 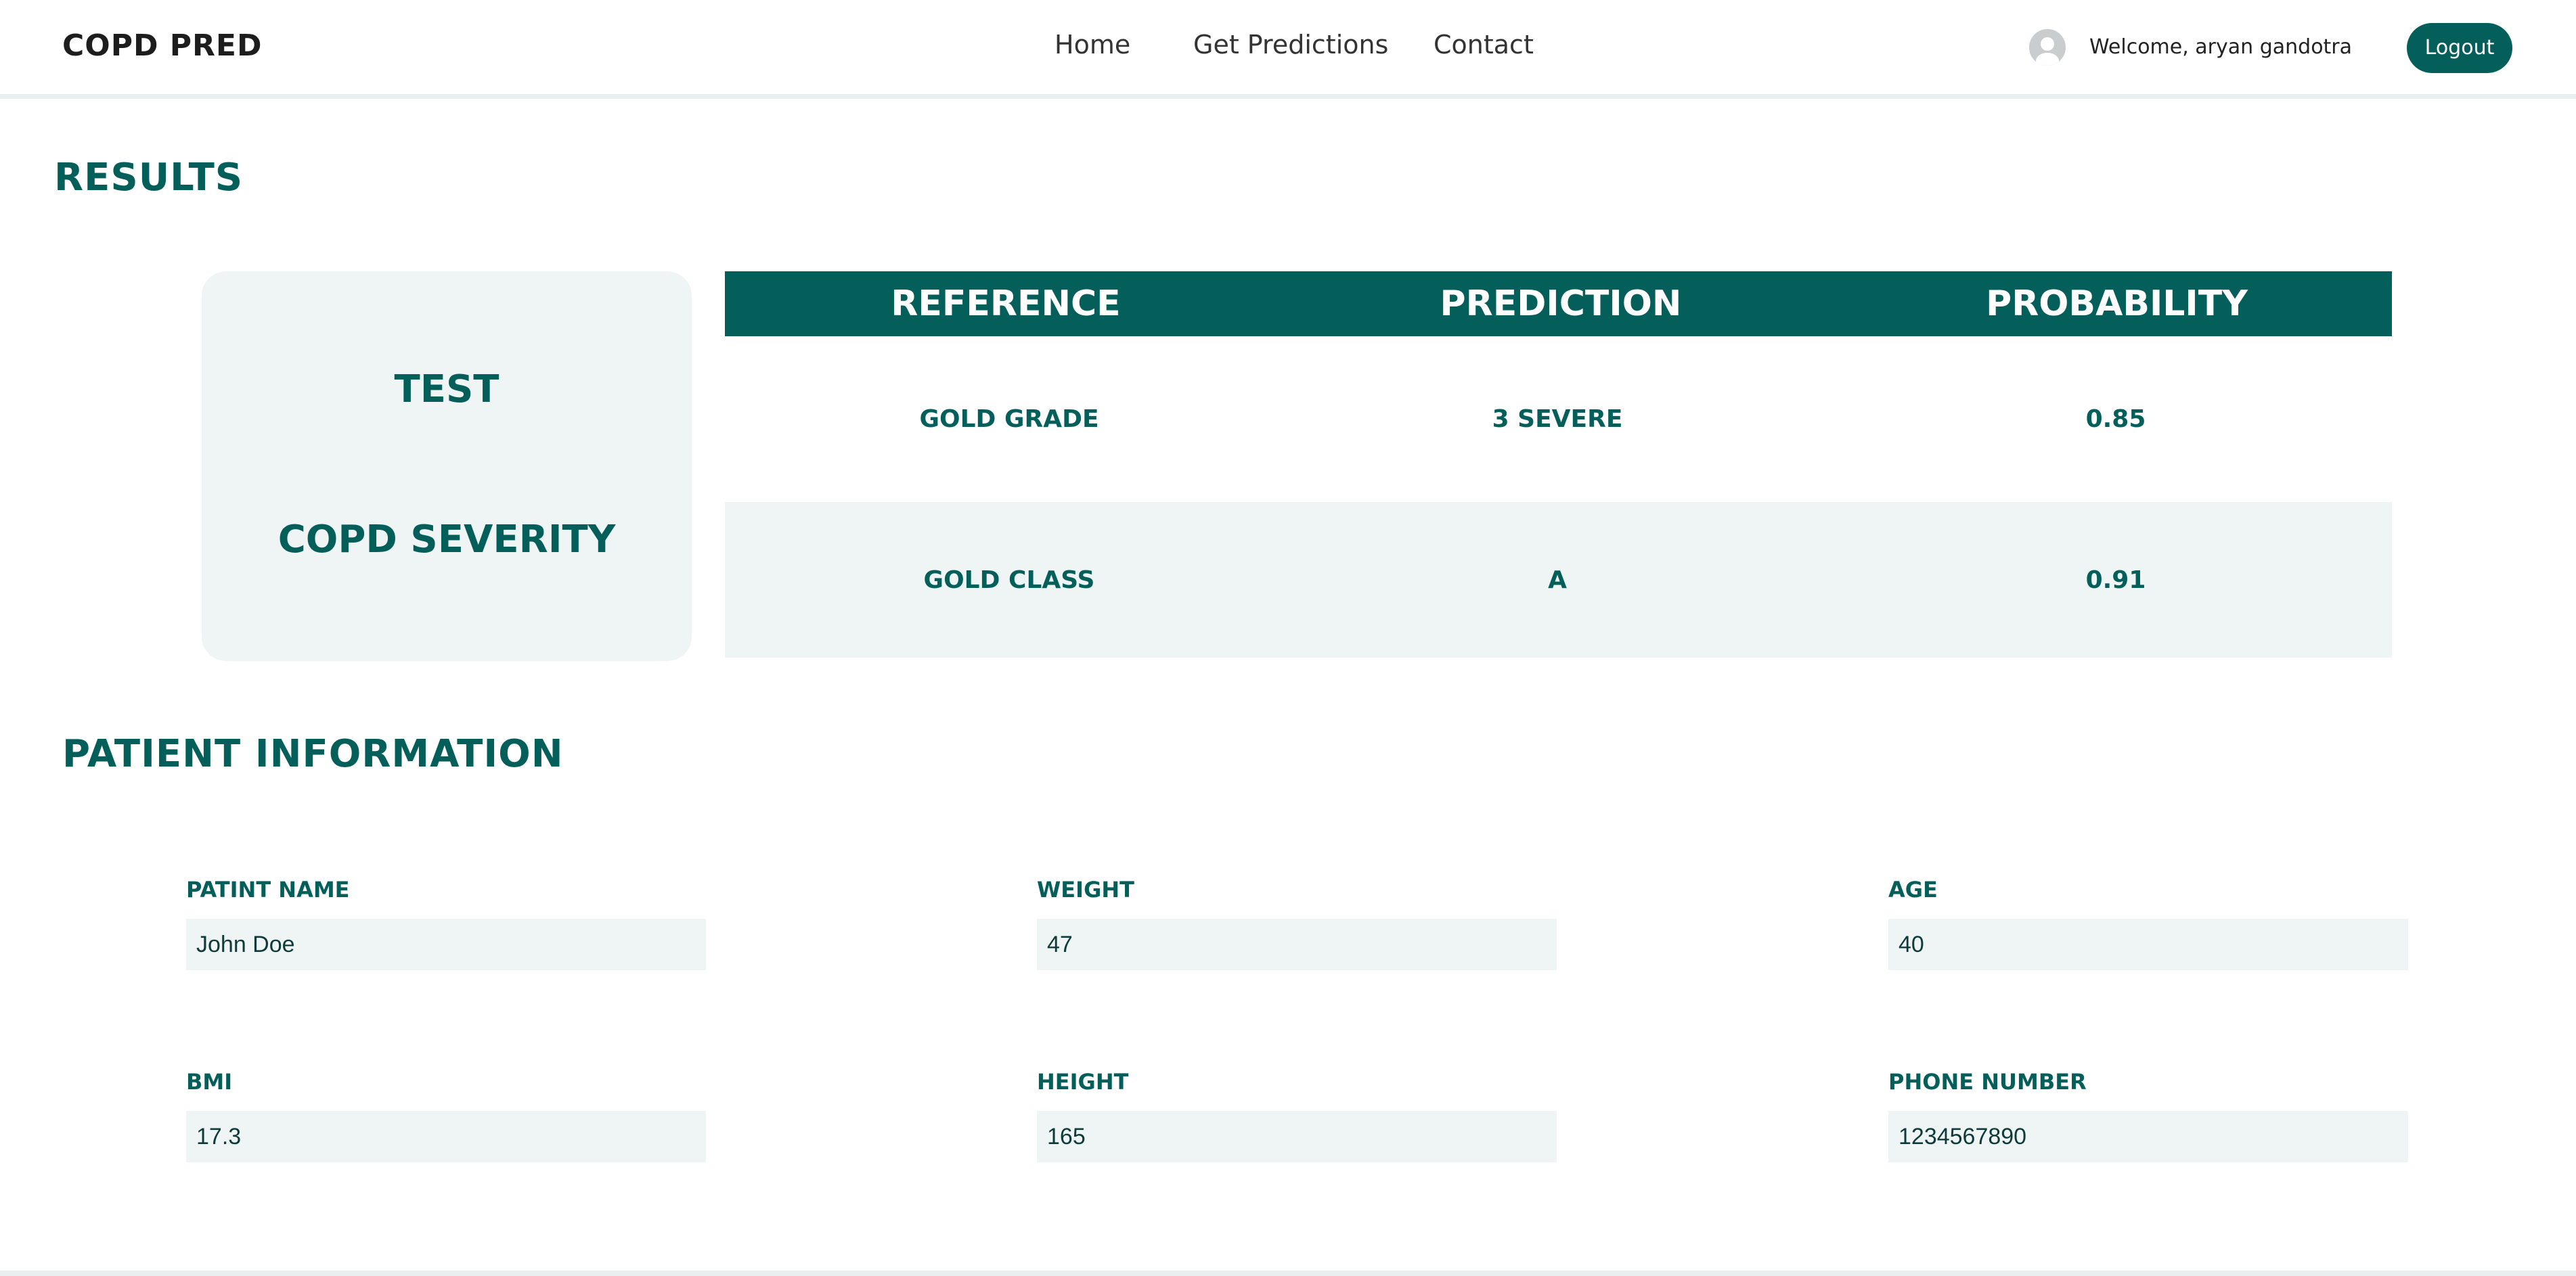 I want to click on weight-field: WEIGHT 47, so click(x=1297, y=923).